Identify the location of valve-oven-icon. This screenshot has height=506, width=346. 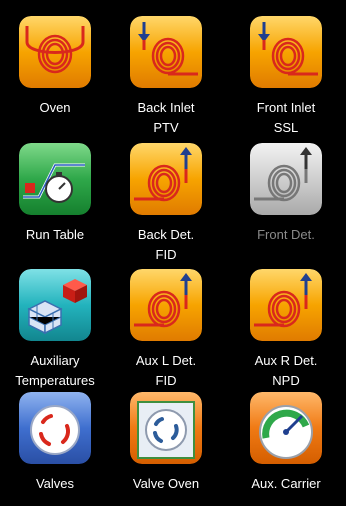
(166, 428).